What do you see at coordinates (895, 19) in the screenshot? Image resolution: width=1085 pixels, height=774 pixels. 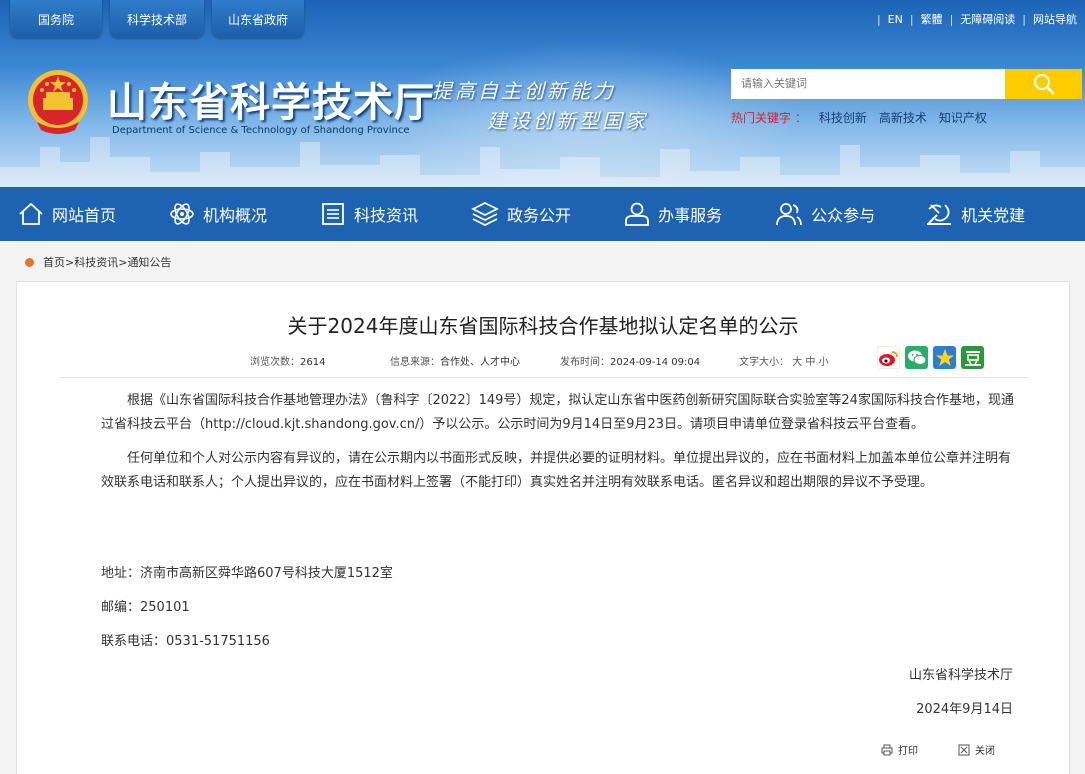 I see `util-english-link: EN` at bounding box center [895, 19].